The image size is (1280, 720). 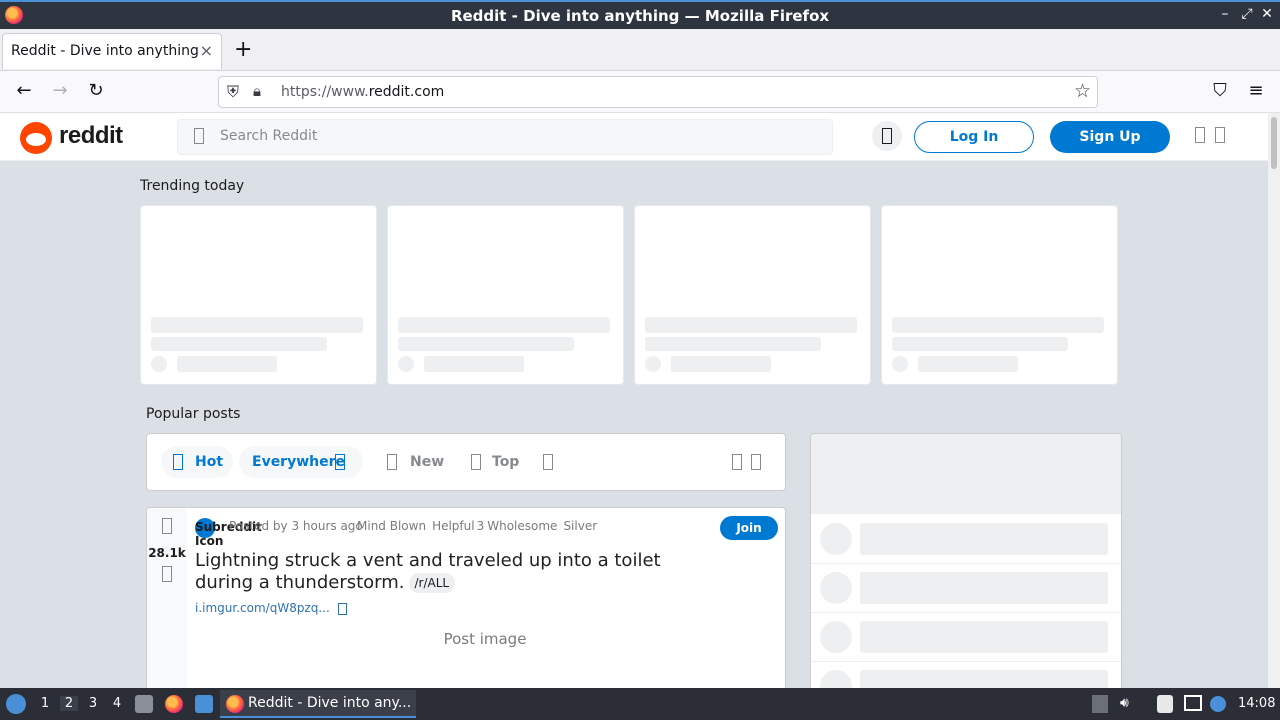 What do you see at coordinates (522, 526) in the screenshot?
I see `award: Wholesome` at bounding box center [522, 526].